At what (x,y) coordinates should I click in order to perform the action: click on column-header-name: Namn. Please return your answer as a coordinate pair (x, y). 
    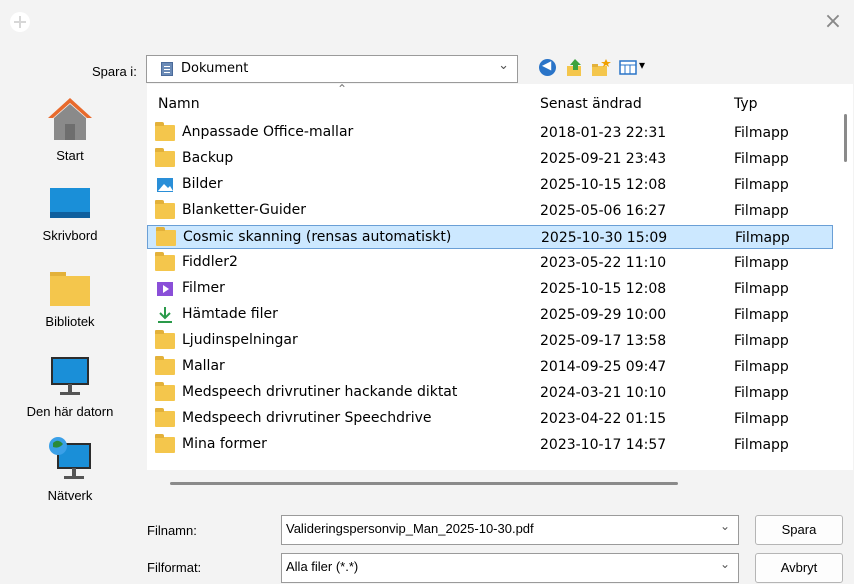
    Looking at the image, I should click on (179, 104).